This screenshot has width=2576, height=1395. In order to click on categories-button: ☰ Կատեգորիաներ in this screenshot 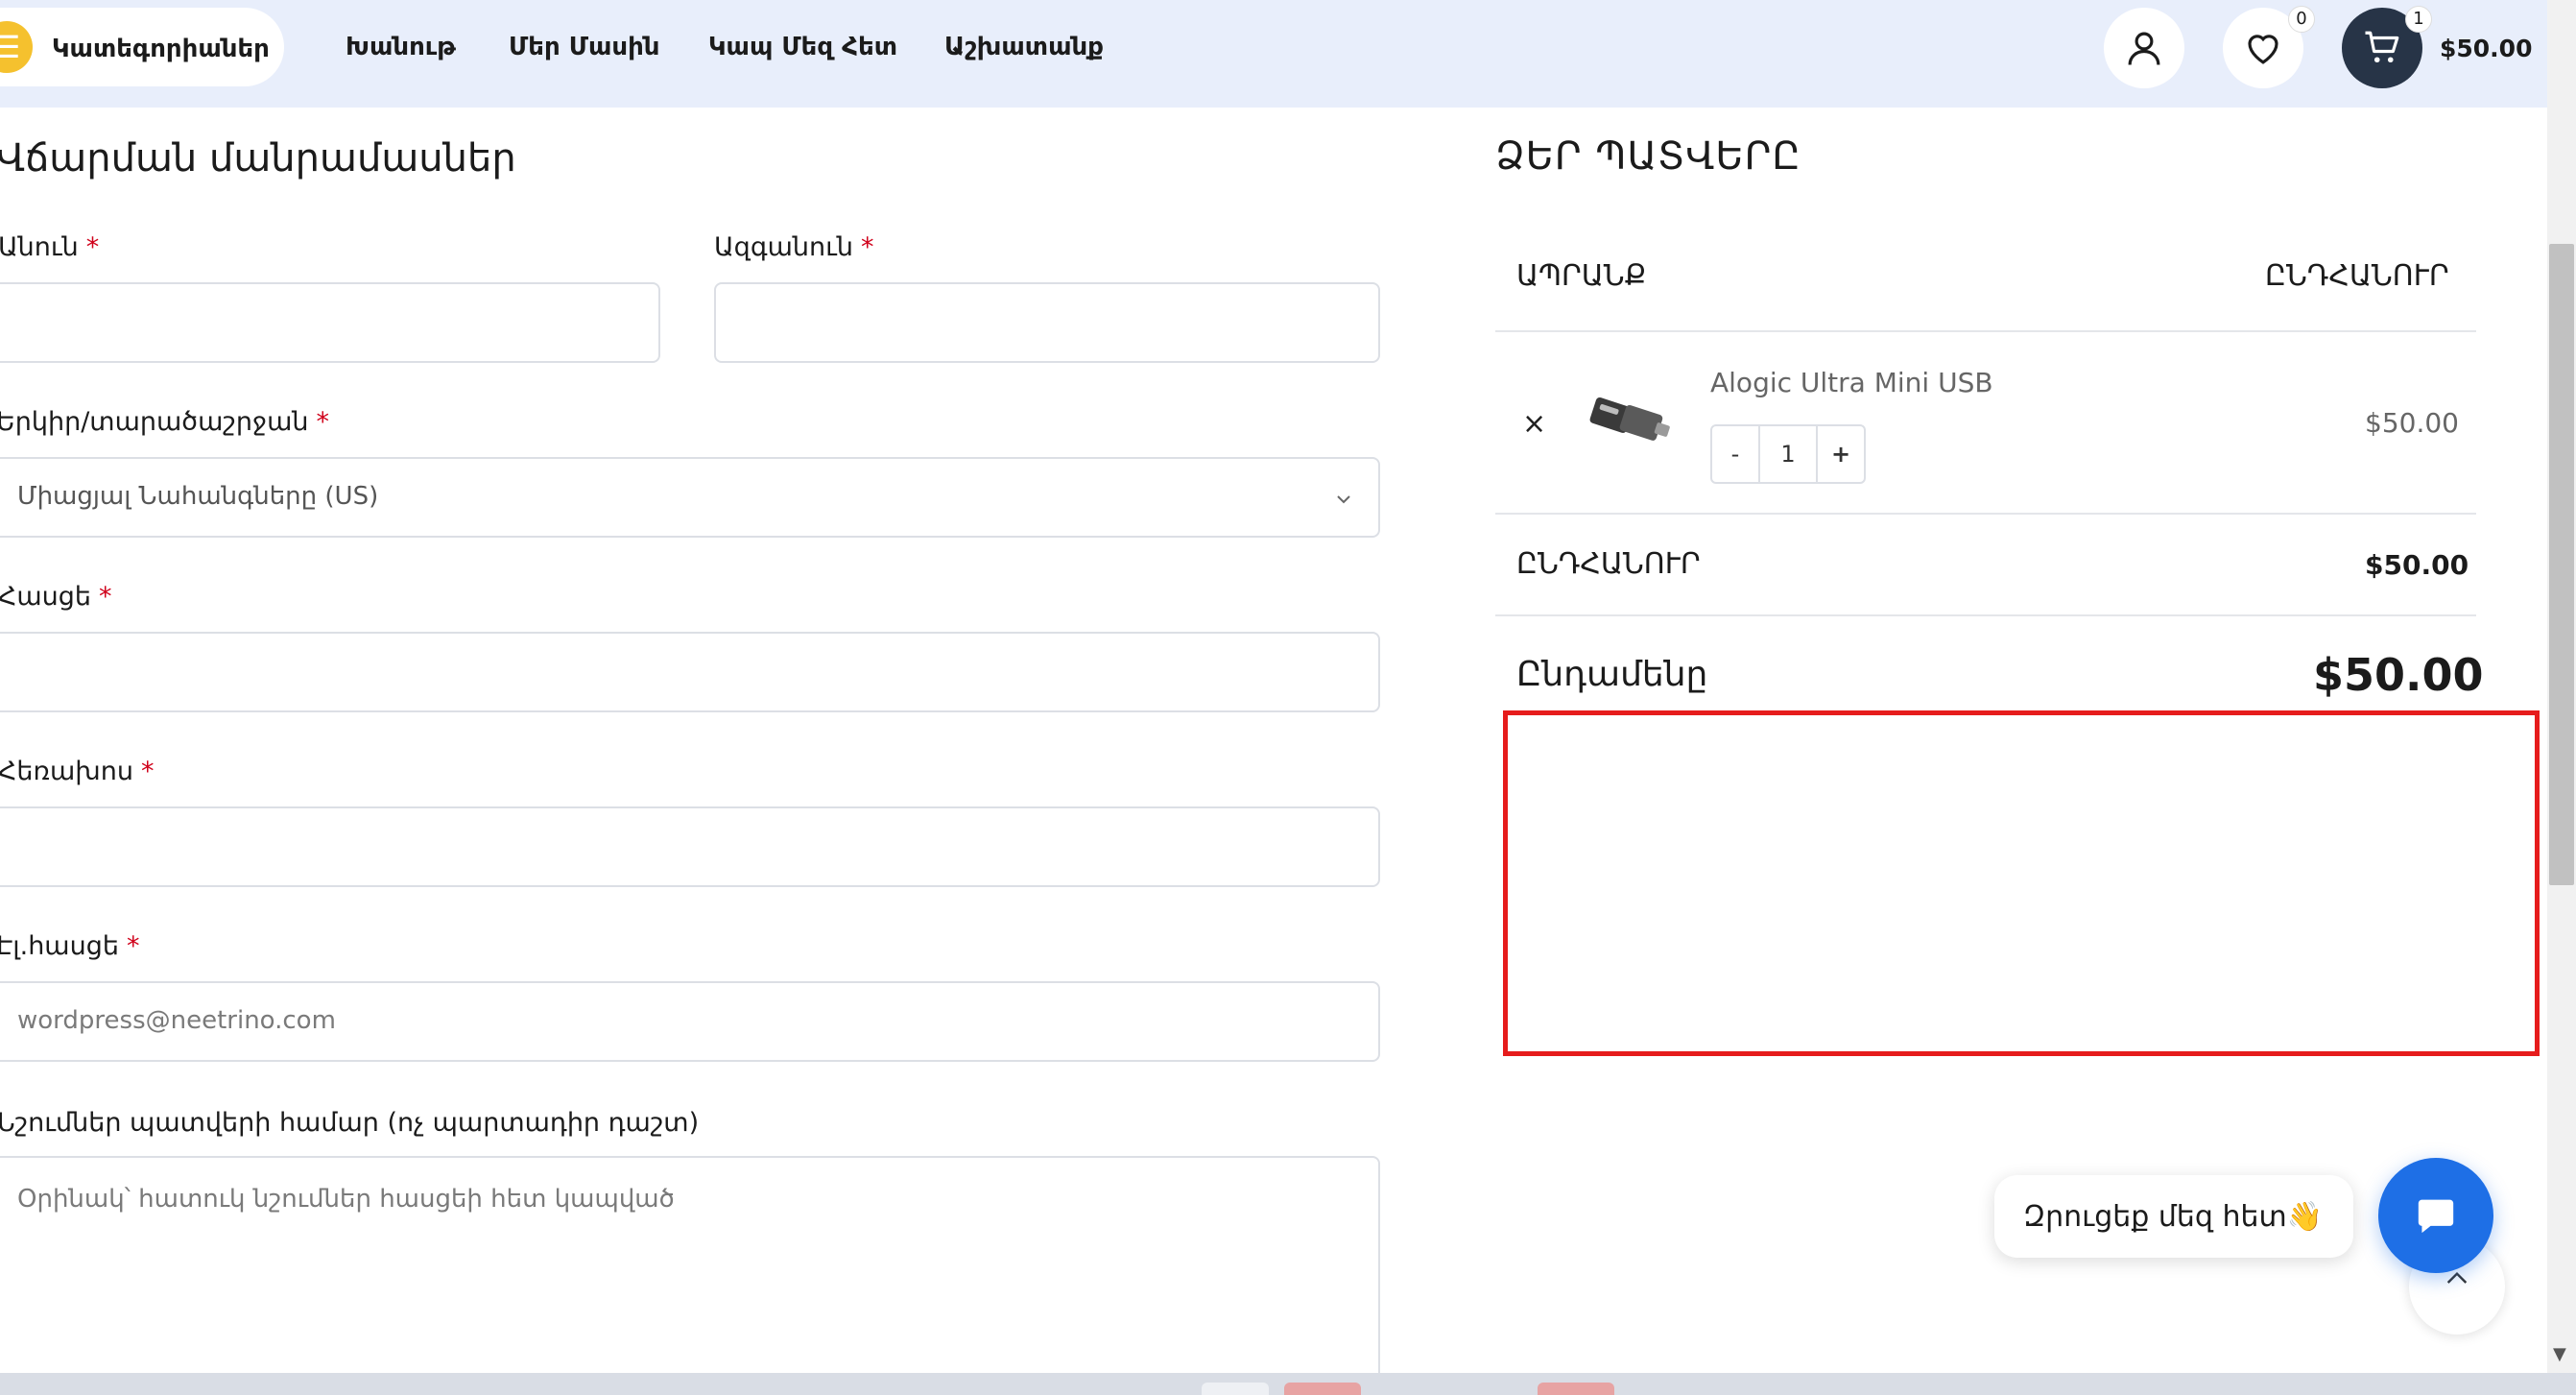, I will do `click(142, 47)`.